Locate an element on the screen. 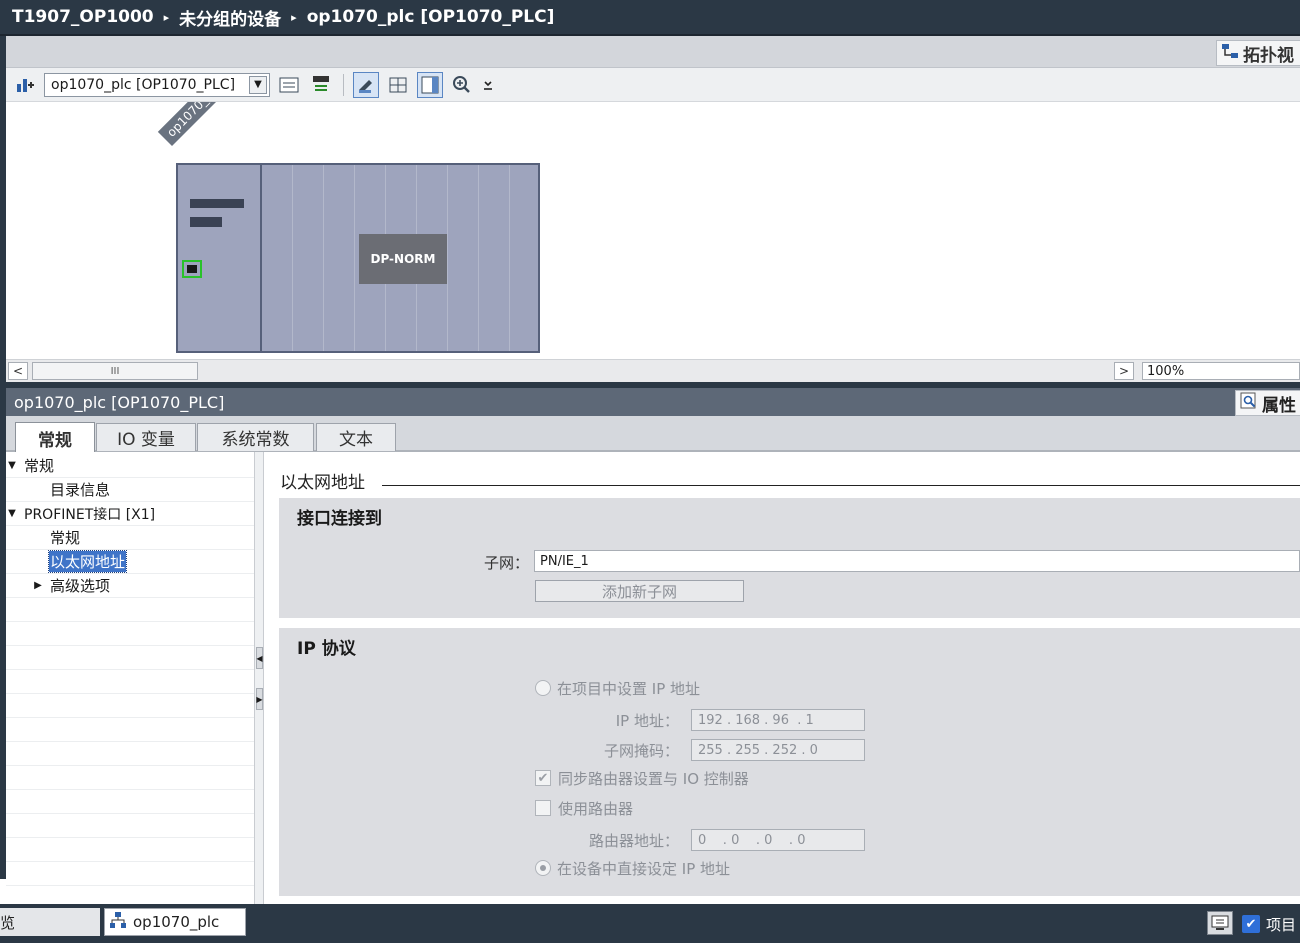 This screenshot has width=1300, height=943. device-toolbar: op1070_plc [OP1070_PLC] ▼ is located at coordinates (653, 85).